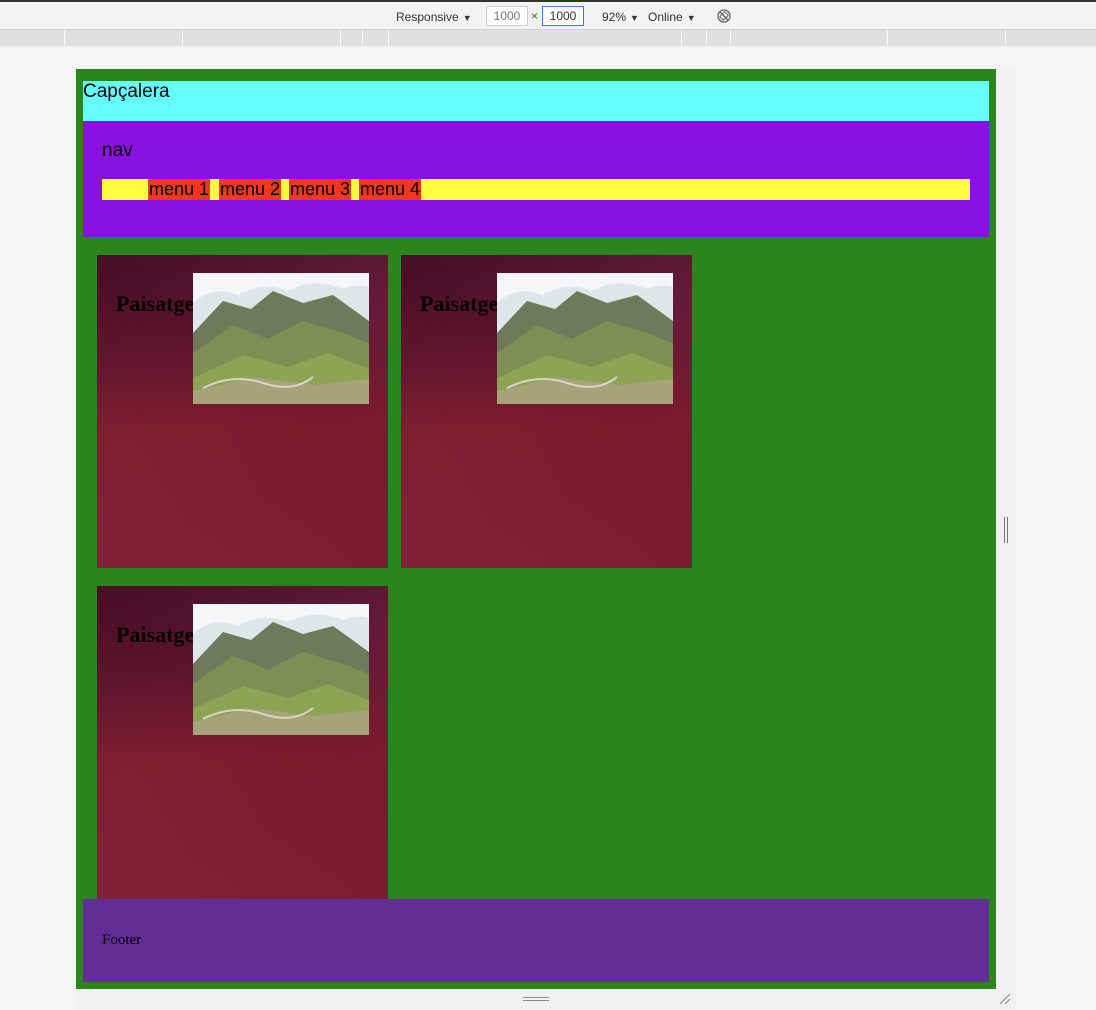 The height and width of the screenshot is (1010, 1096). I want to click on header-title: Capçalera, so click(126, 91).